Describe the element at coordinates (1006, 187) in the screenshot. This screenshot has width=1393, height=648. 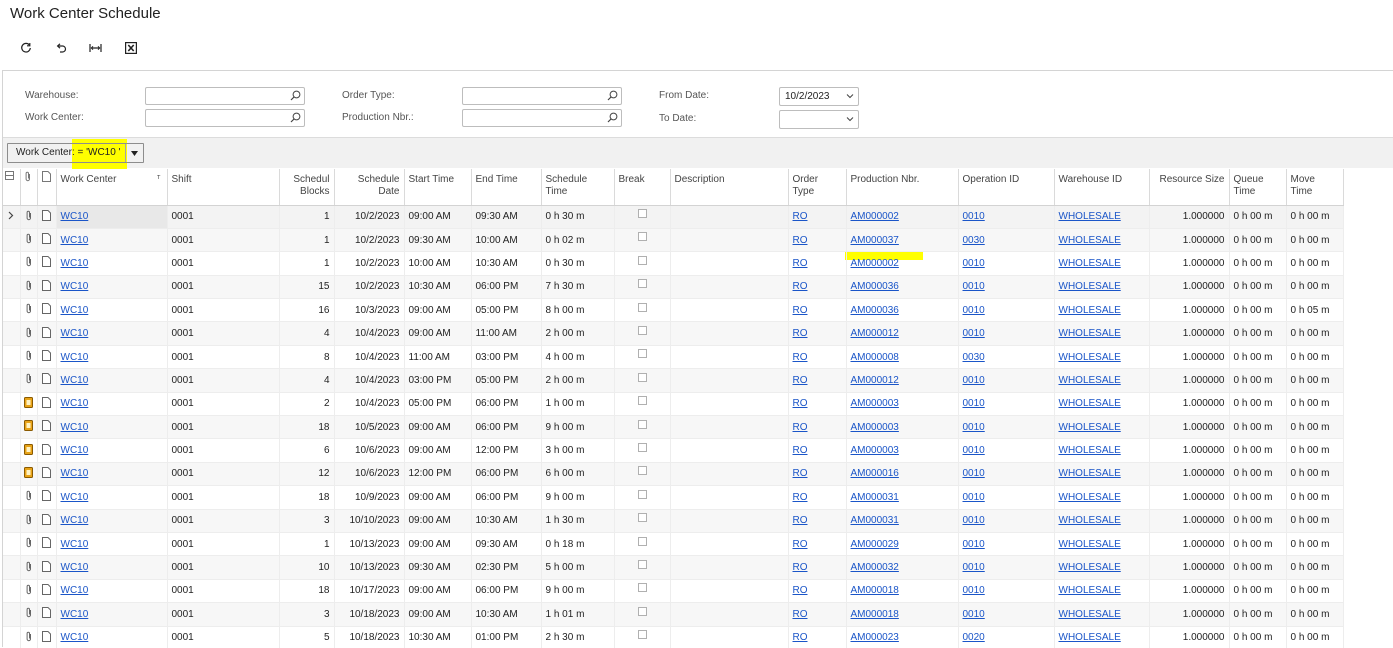
I see `col-operation-id: Operation ID` at that location.